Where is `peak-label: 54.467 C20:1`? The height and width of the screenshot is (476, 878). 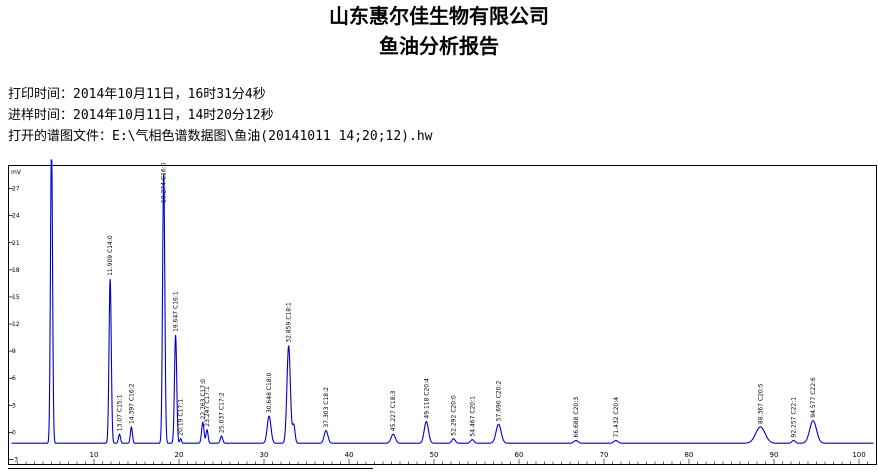 peak-label: 54.467 C20:1 is located at coordinates (472, 416).